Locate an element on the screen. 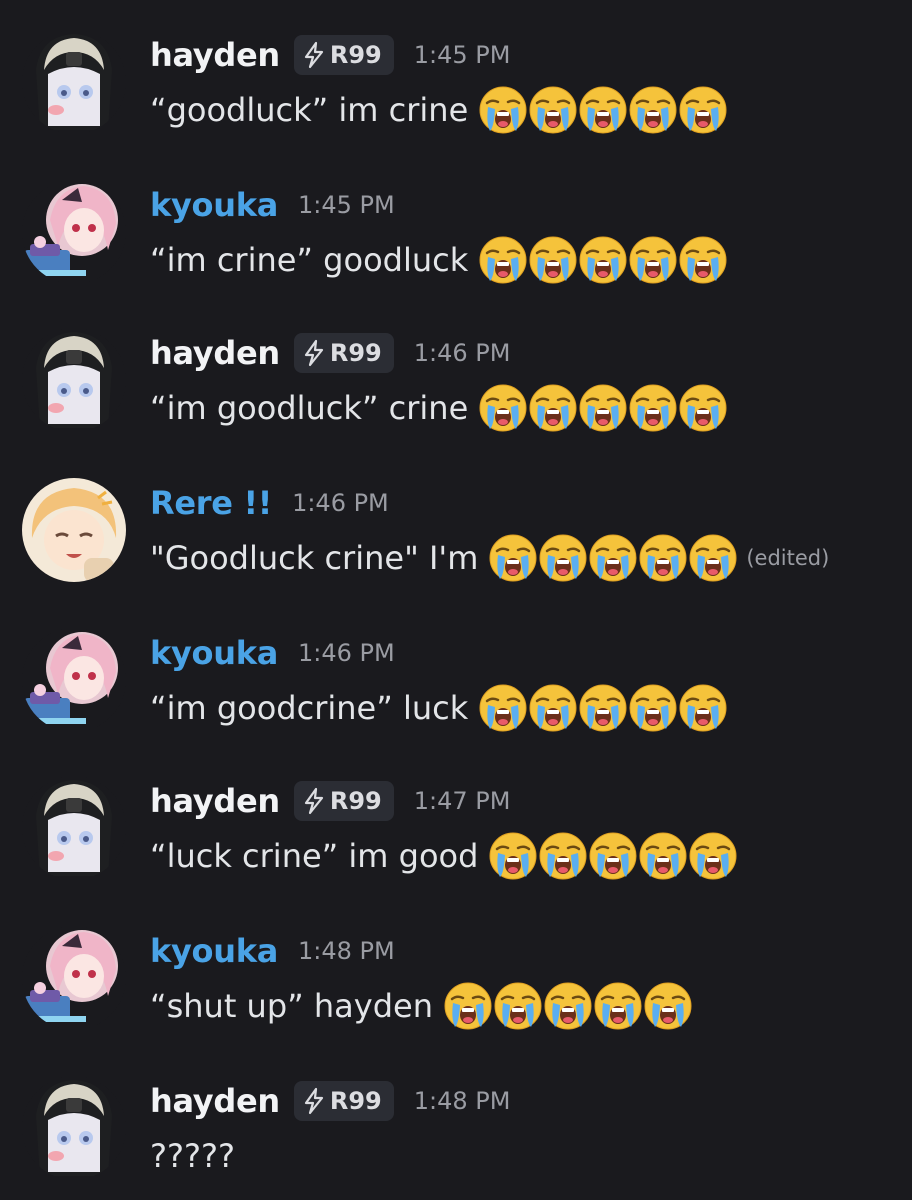  message-content: “goodluck” im crine is located at coordinates (439, 110).